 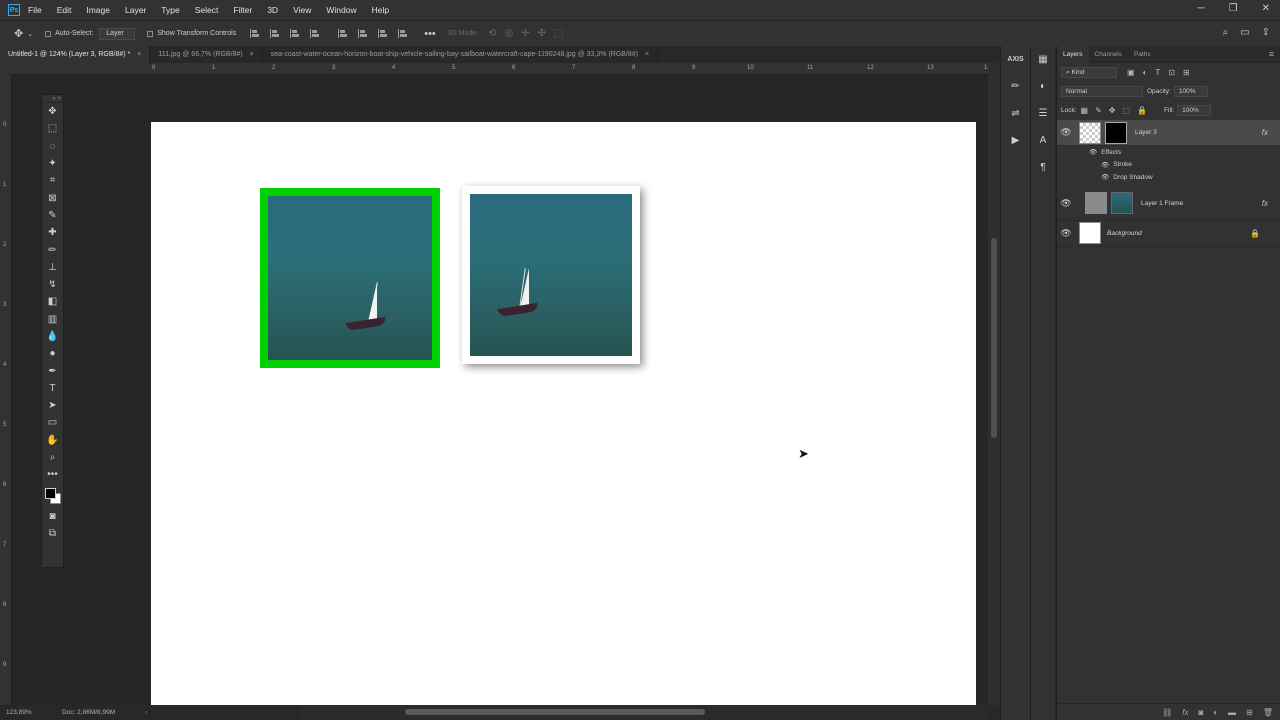 I want to click on vertical-scroll-thumb, so click(x=994, y=338).